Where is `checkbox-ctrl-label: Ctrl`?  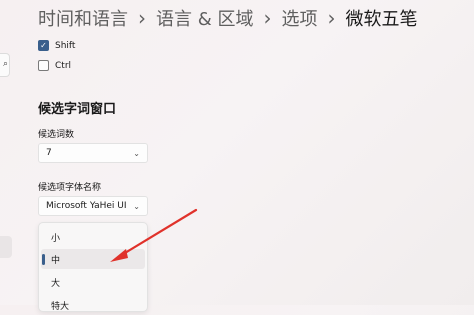
checkbox-ctrl-label: Ctrl is located at coordinates (63, 65).